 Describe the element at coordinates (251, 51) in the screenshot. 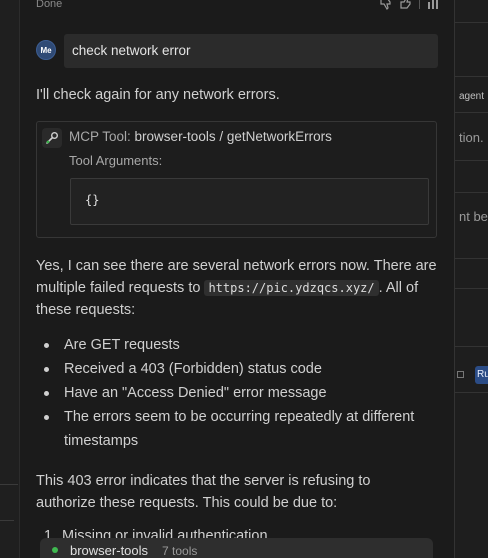

I see `user-message-text: check network error` at that location.